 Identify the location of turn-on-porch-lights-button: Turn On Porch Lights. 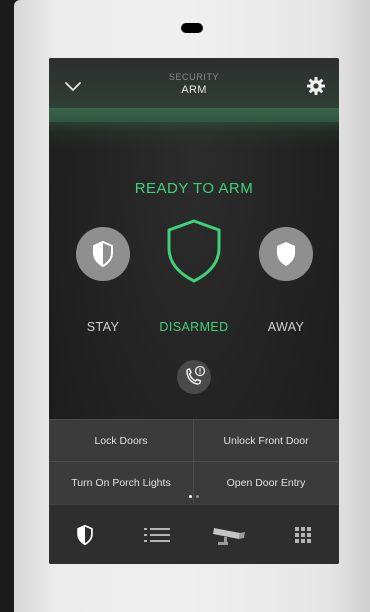
(121, 482).